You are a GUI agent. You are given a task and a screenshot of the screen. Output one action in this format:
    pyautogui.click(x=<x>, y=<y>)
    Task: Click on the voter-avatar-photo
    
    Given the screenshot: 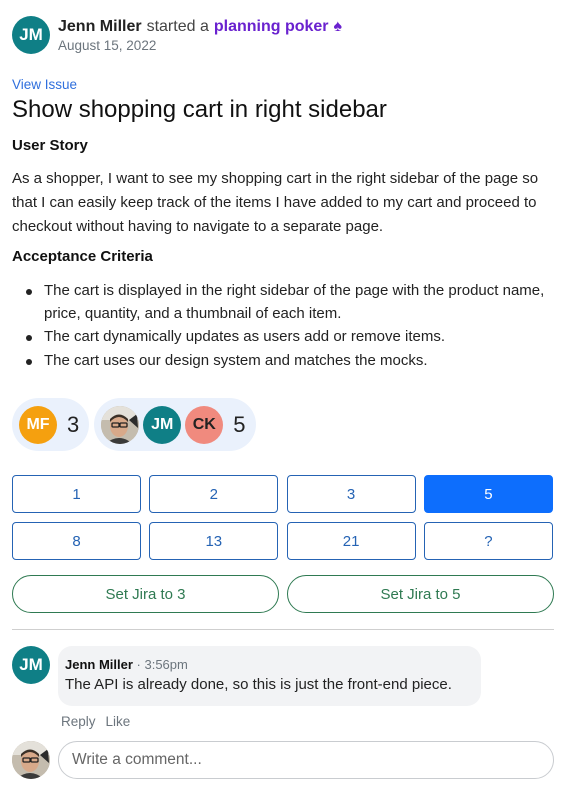 What is the action you would take?
    pyautogui.click(x=120, y=424)
    